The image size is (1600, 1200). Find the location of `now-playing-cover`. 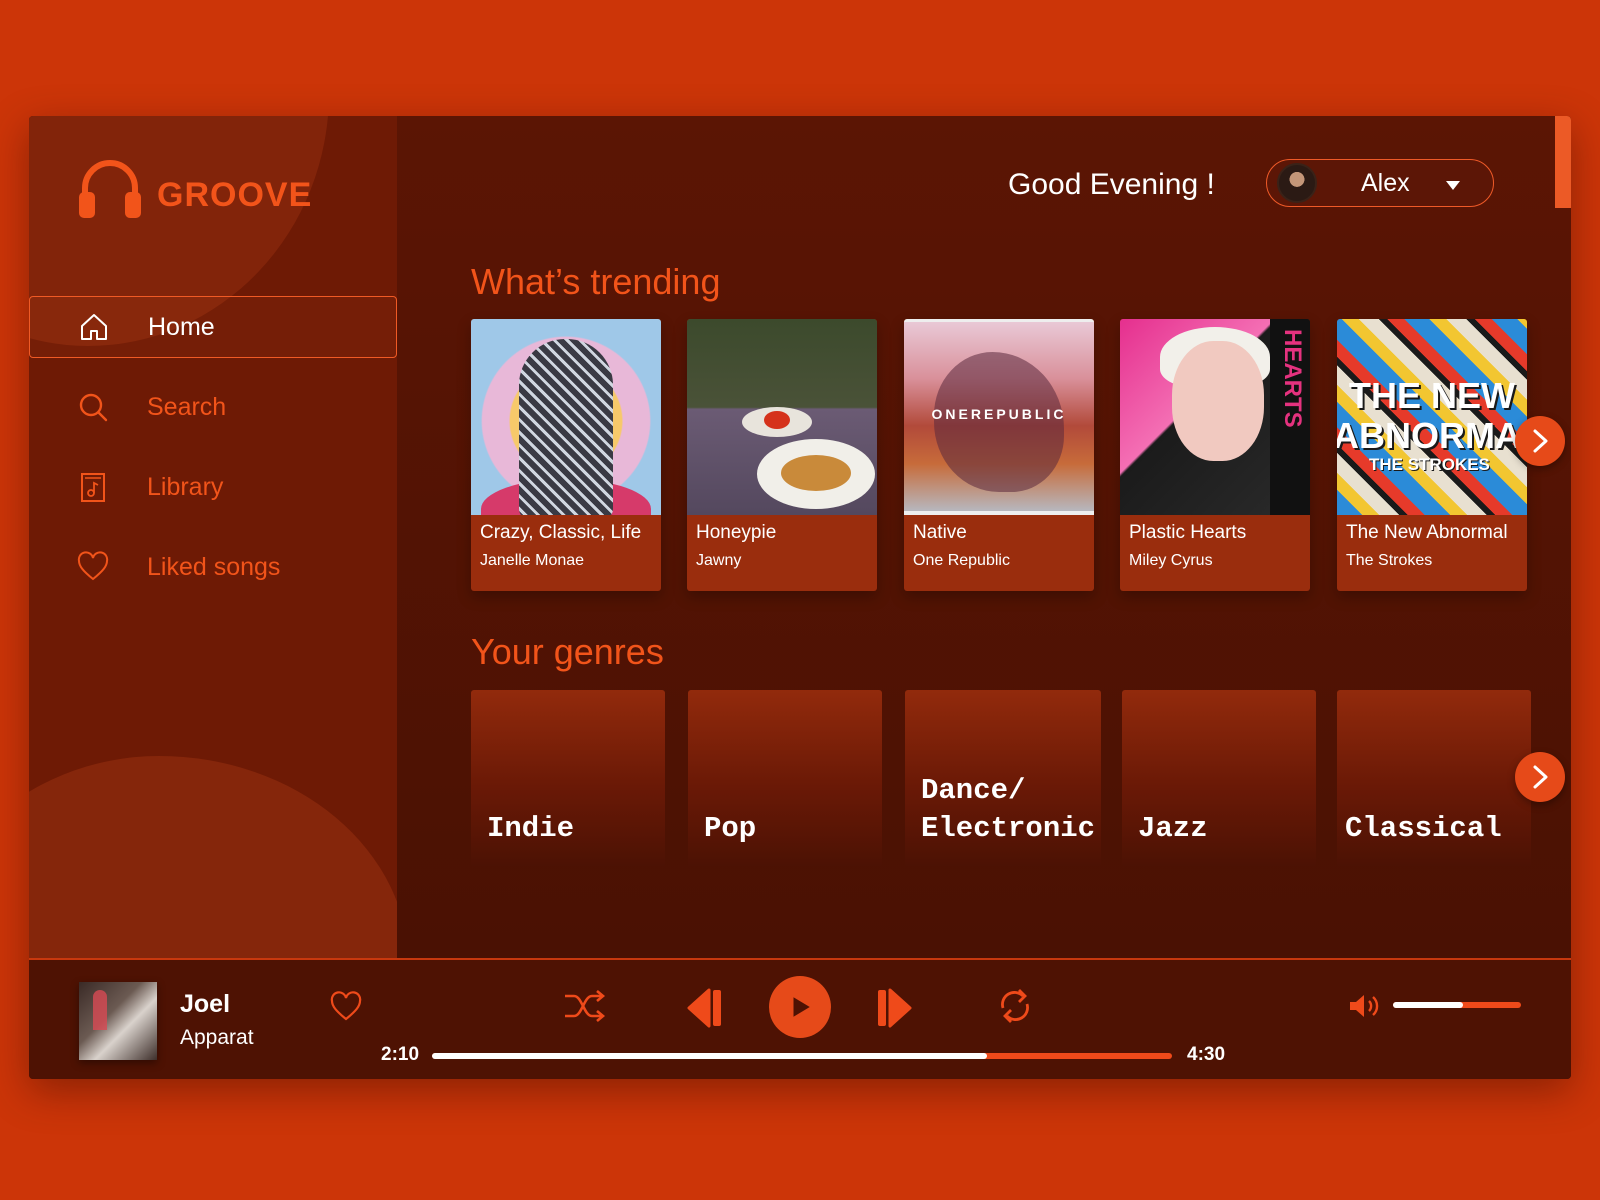

now-playing-cover is located at coordinates (118, 1021).